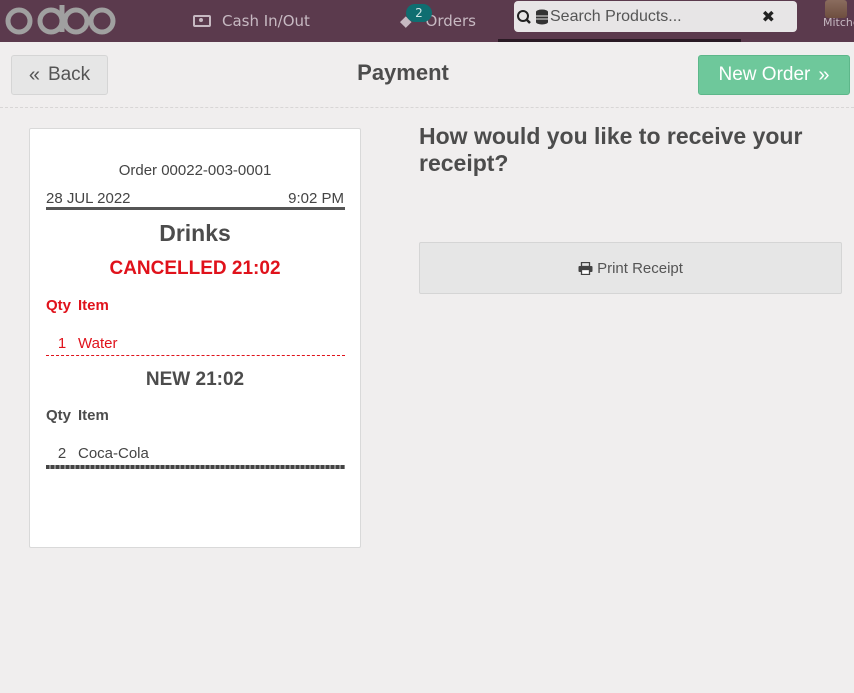 The image size is (854, 693). Describe the element at coordinates (69, 74) in the screenshot. I see `back-label: Back` at that location.